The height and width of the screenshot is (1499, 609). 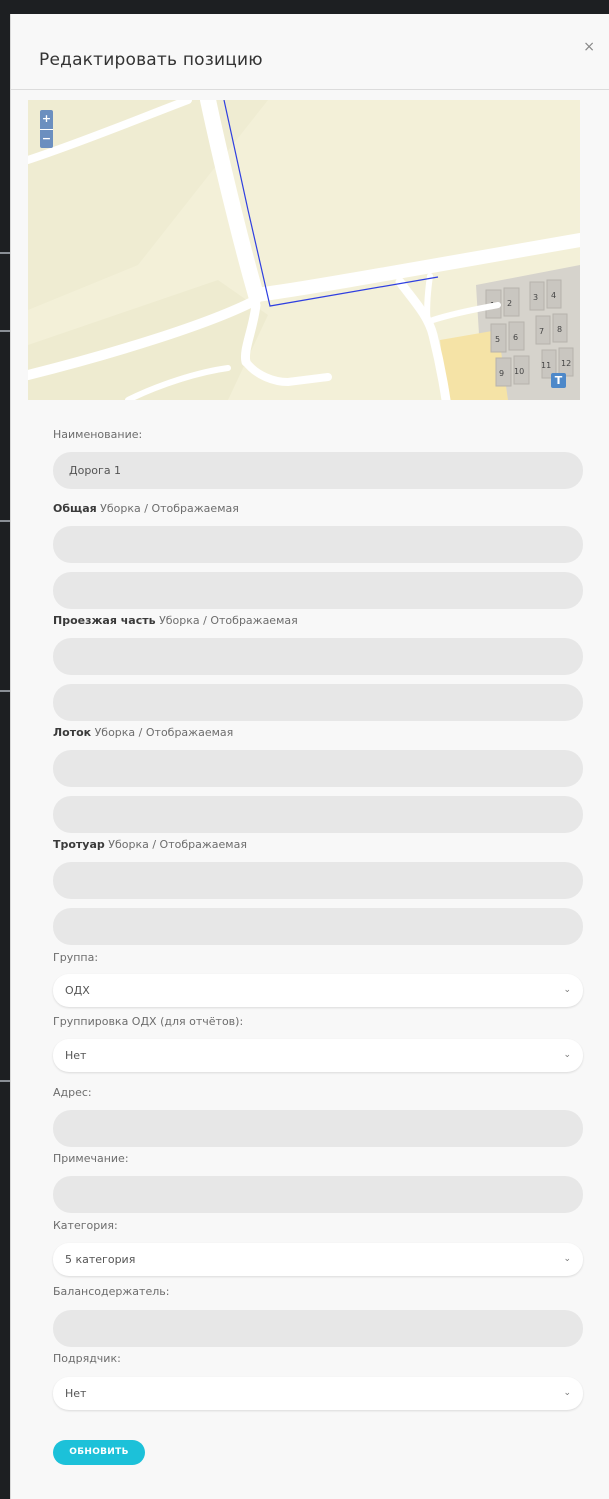 What do you see at coordinates (79, 844) in the screenshot?
I see `sidewalk-section-title: Тротуар` at bounding box center [79, 844].